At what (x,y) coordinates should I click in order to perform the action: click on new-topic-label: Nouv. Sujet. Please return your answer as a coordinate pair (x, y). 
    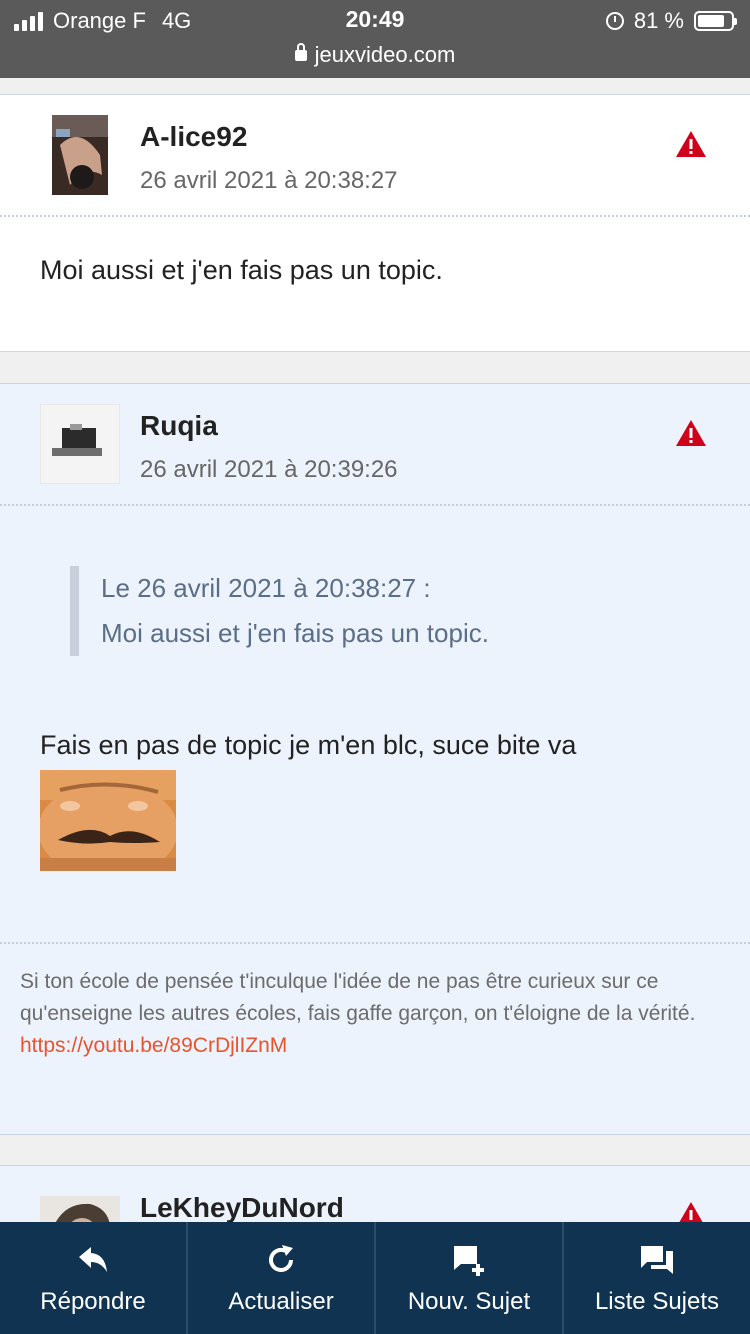
    Looking at the image, I should click on (469, 1301).